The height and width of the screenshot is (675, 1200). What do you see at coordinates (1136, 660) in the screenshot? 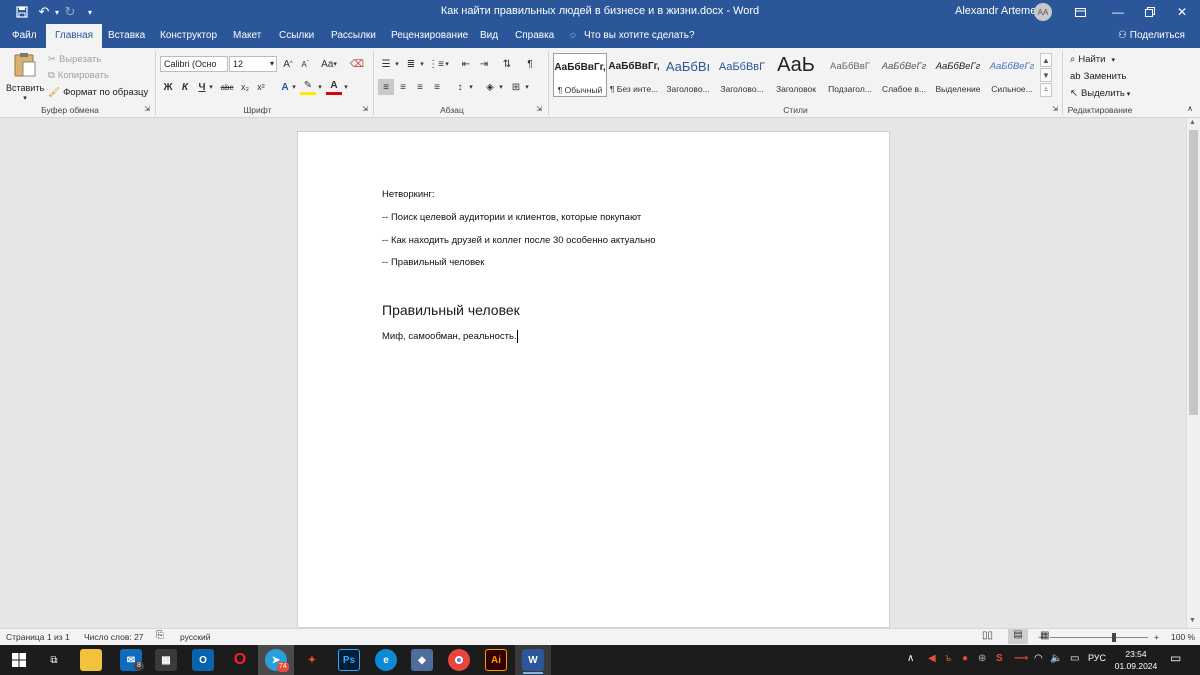
I see `clock: 23:54 01.09.2024` at bounding box center [1136, 660].